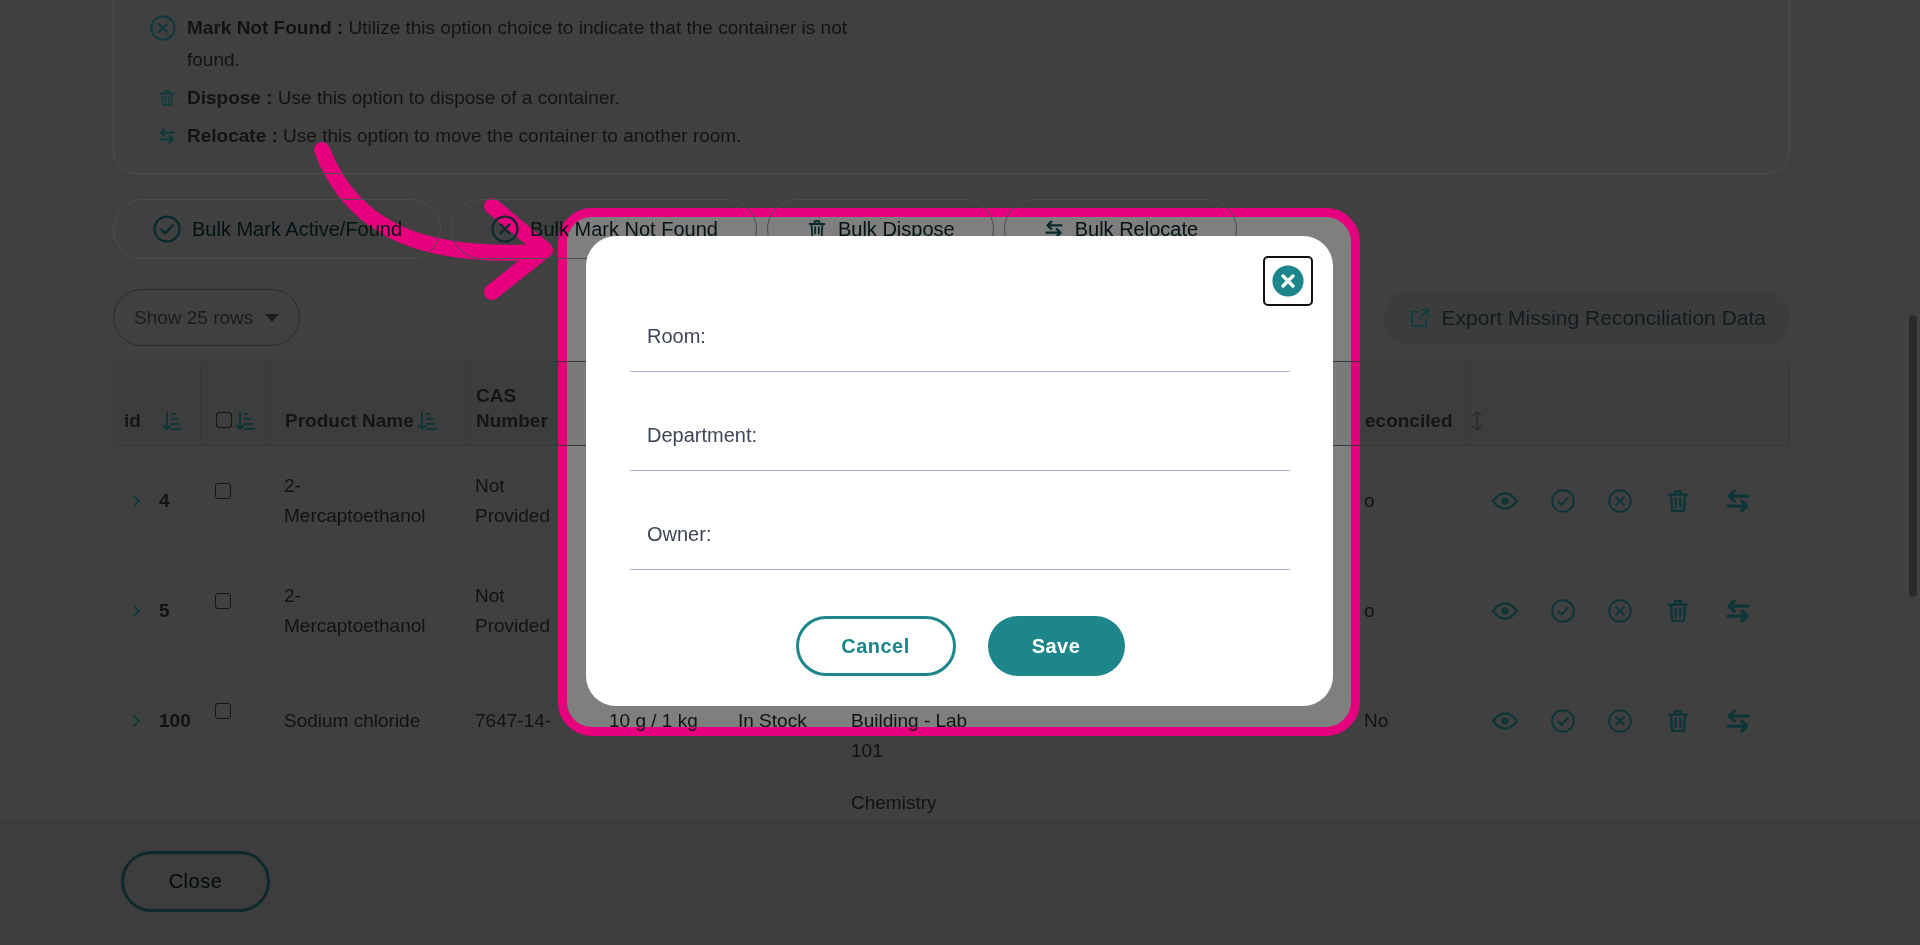 The width and height of the screenshot is (1920, 945). Describe the element at coordinates (875, 646) in the screenshot. I see `cancel-button: Cancel` at that location.